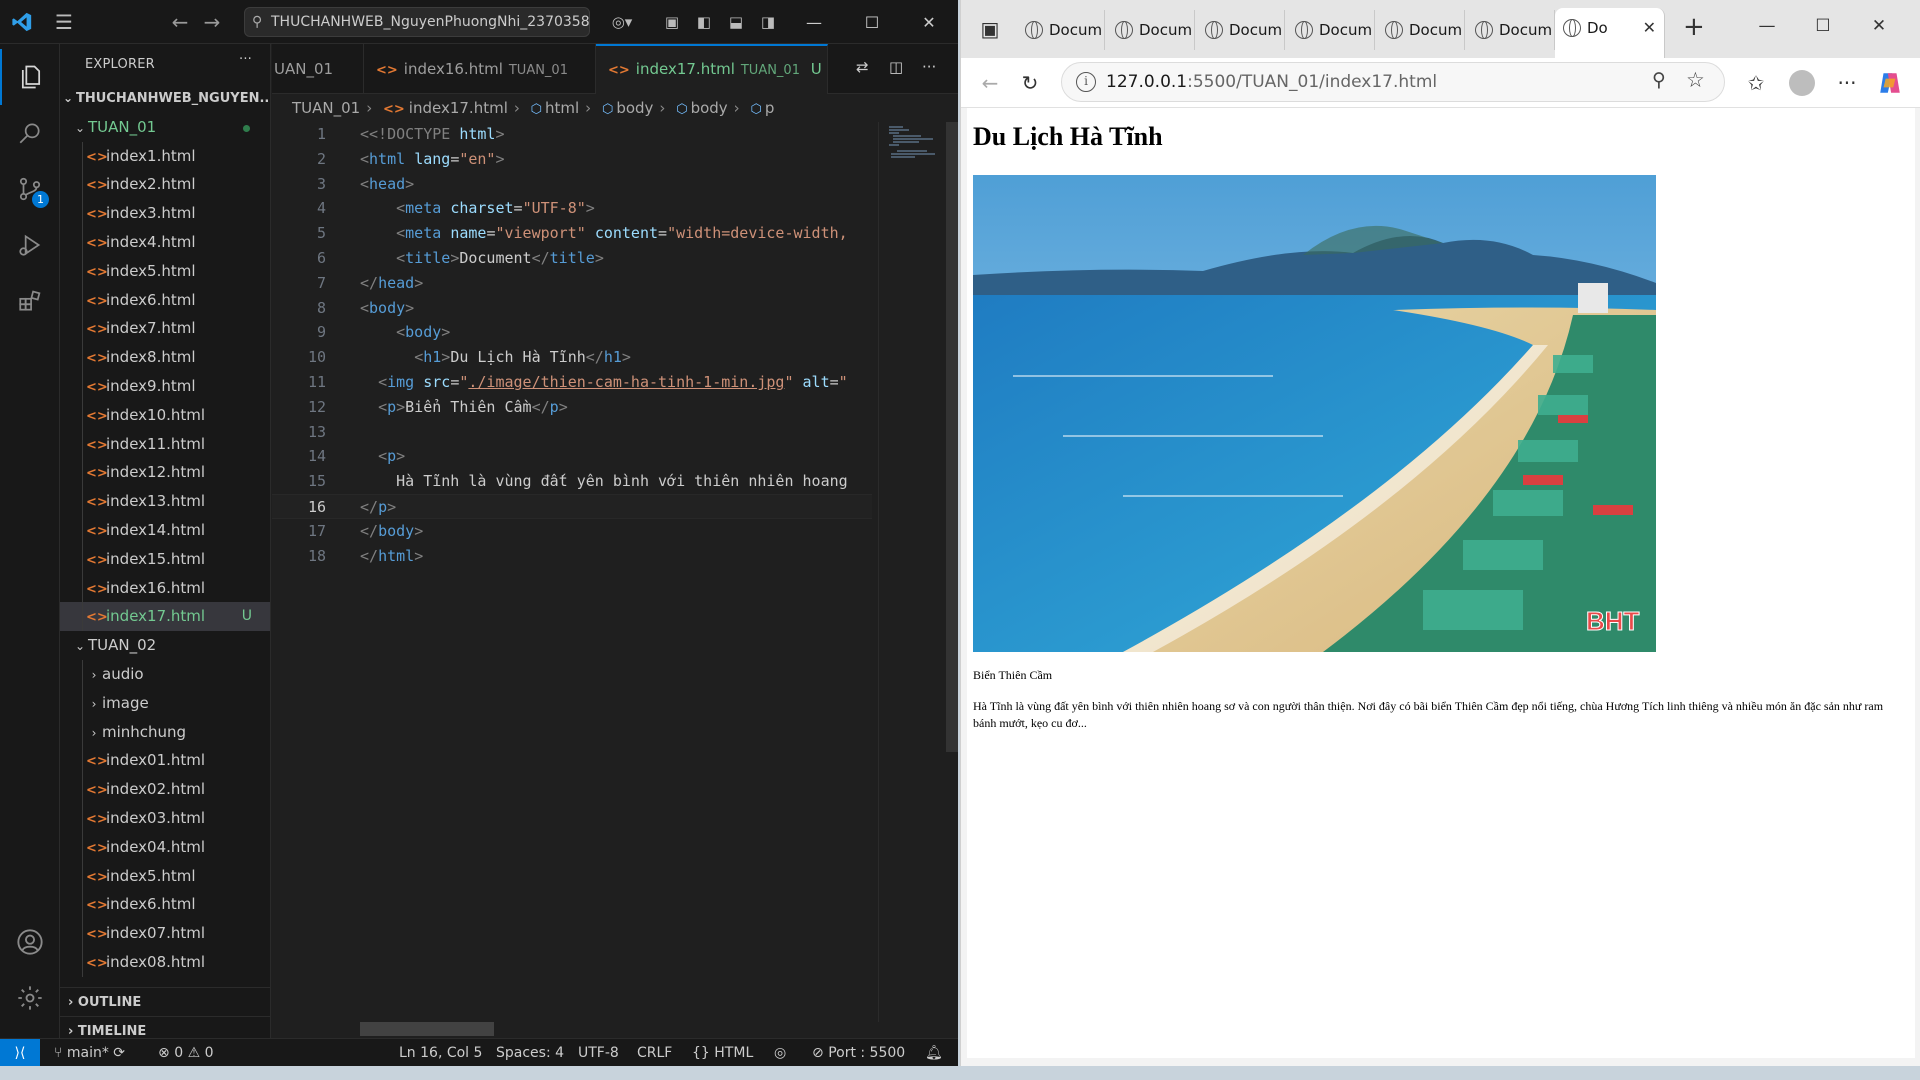 This screenshot has width=1920, height=1080. I want to click on folder-item: › minhchung, so click(165, 732).